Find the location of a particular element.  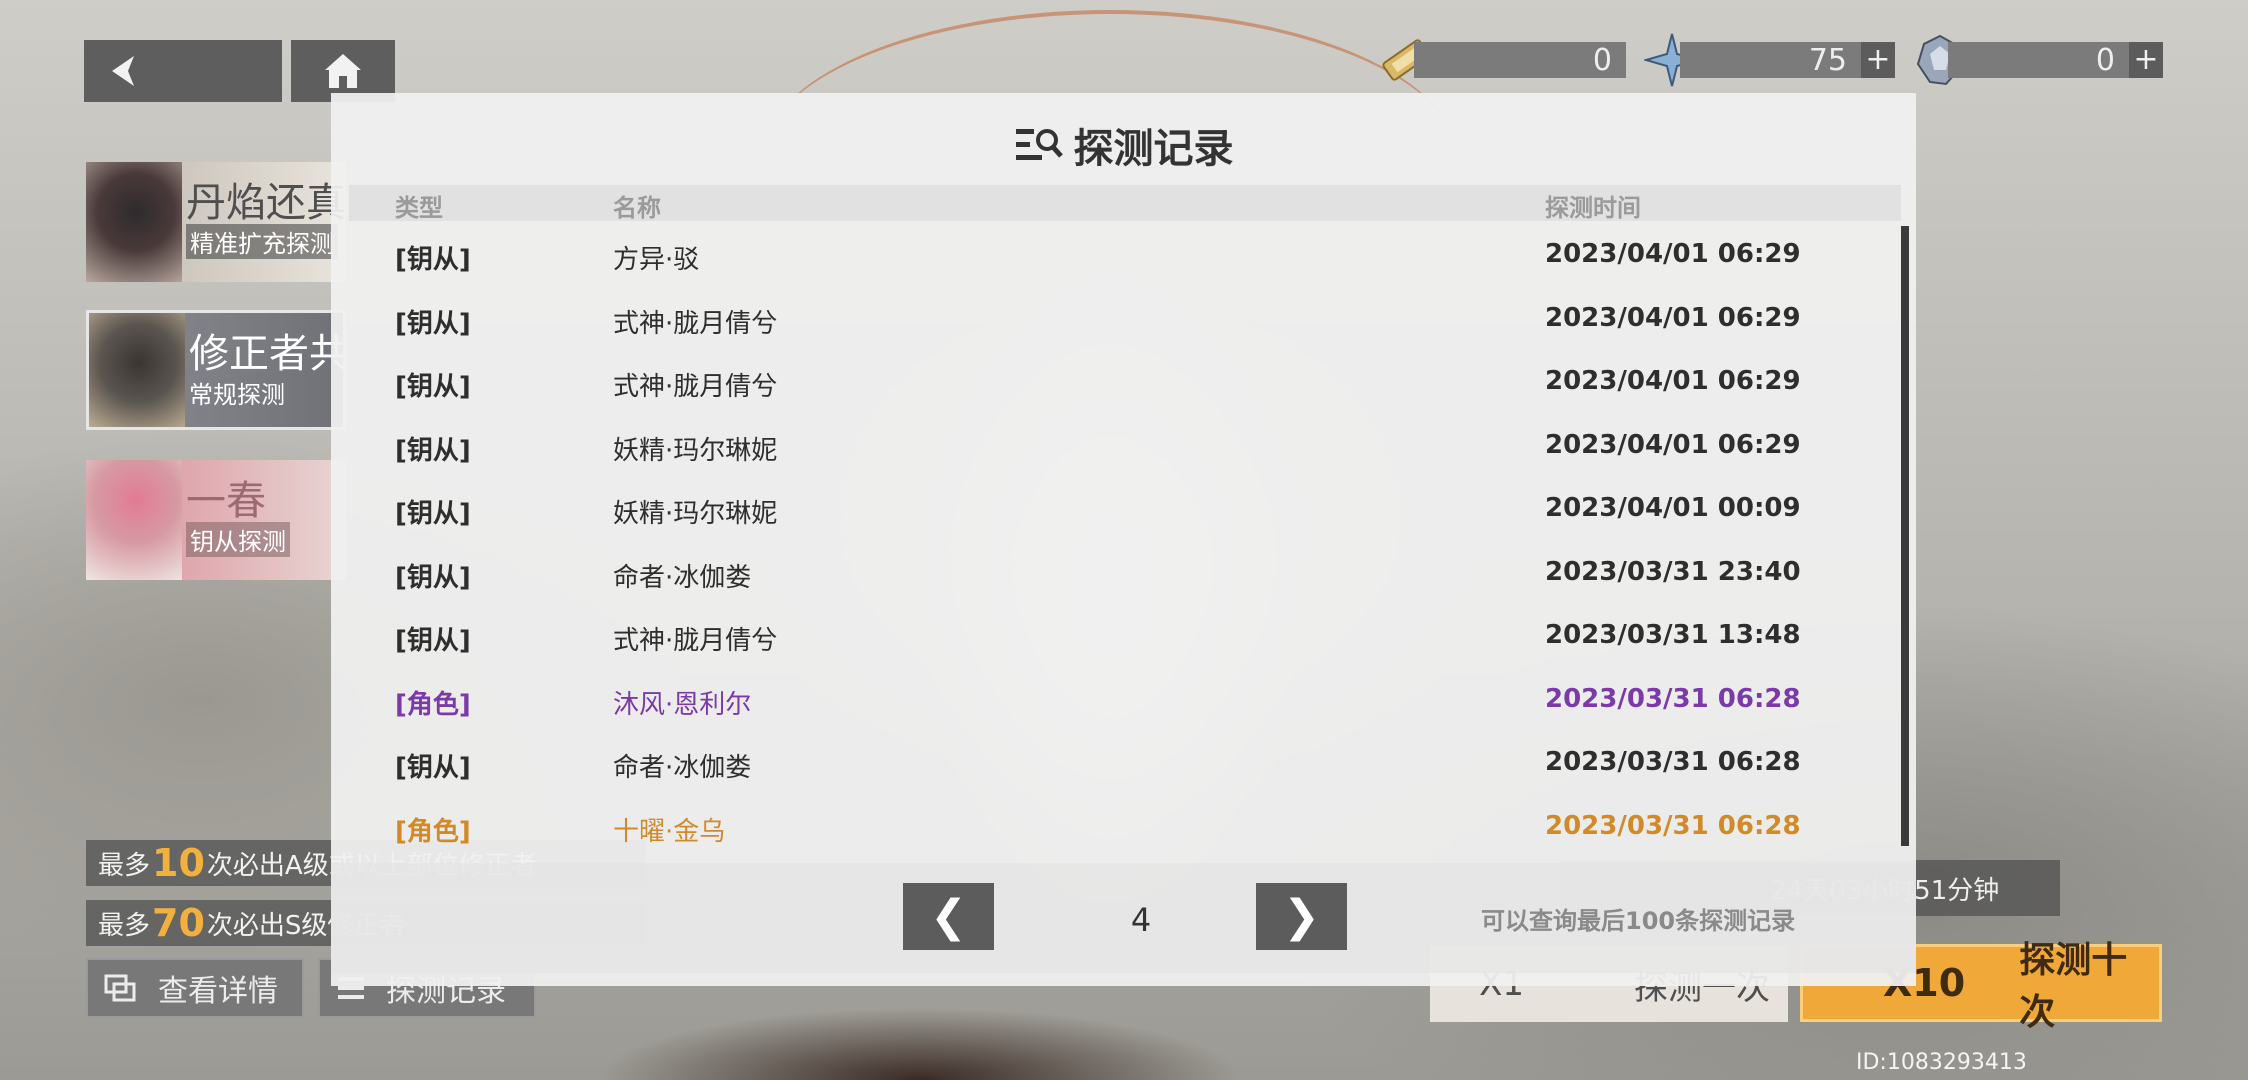

prev-page-button: ❮ is located at coordinates (948, 916).